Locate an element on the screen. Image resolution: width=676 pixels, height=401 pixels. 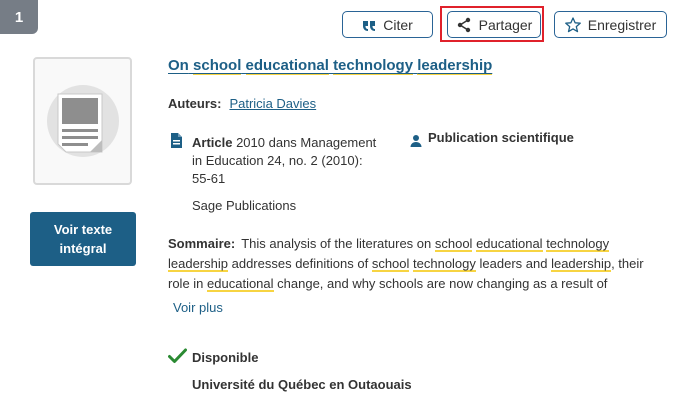
show-more-link: Voir plus is located at coordinates (198, 307).